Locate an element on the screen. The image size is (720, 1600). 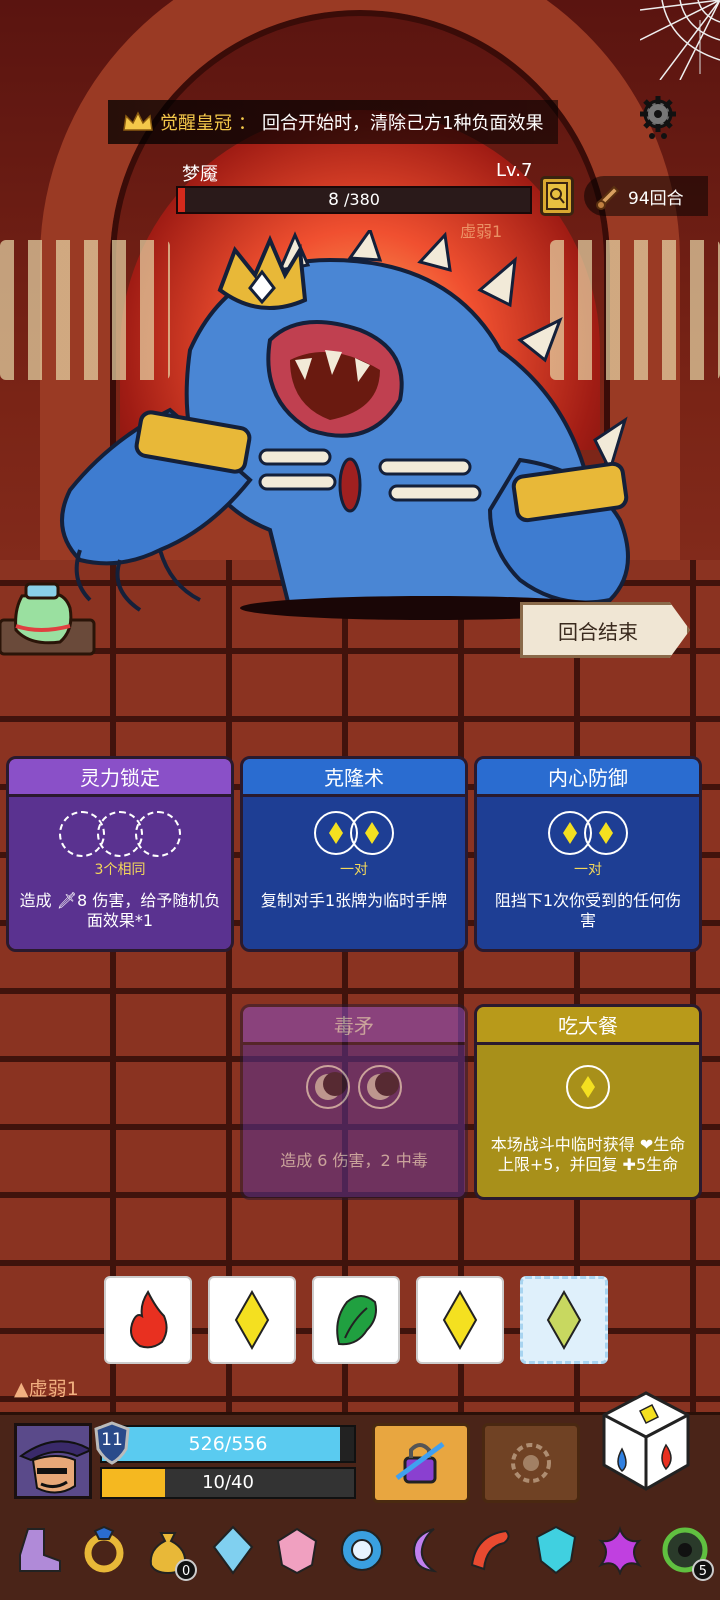
lock-skill-button is located at coordinates (421, 1463).